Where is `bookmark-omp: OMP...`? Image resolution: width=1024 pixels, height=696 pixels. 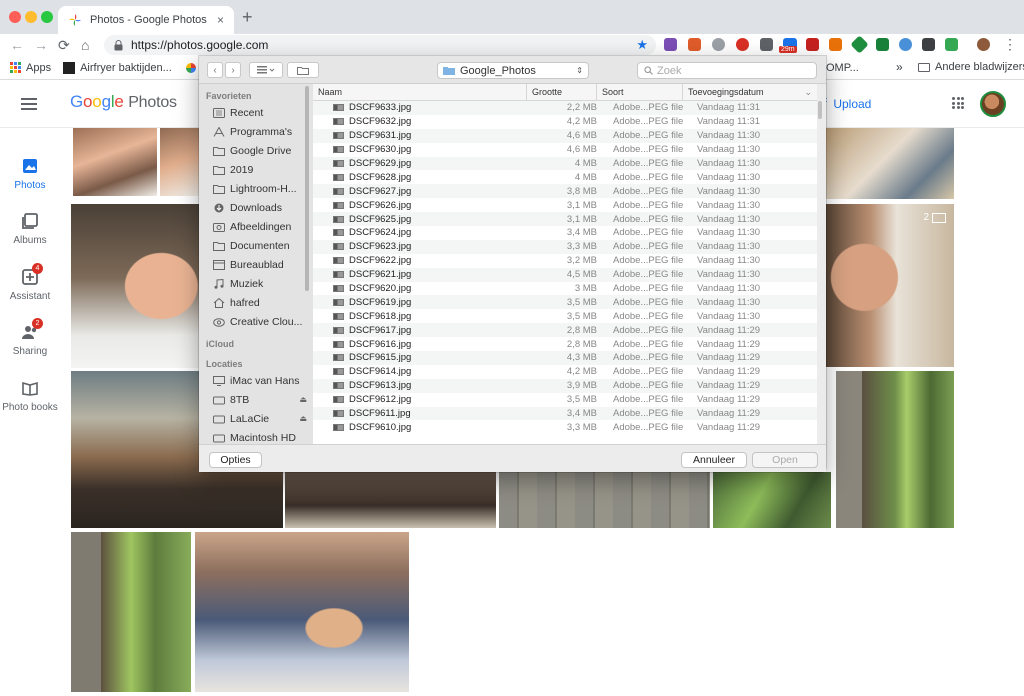
bookmark-omp: OMP... is located at coordinates (842, 68).